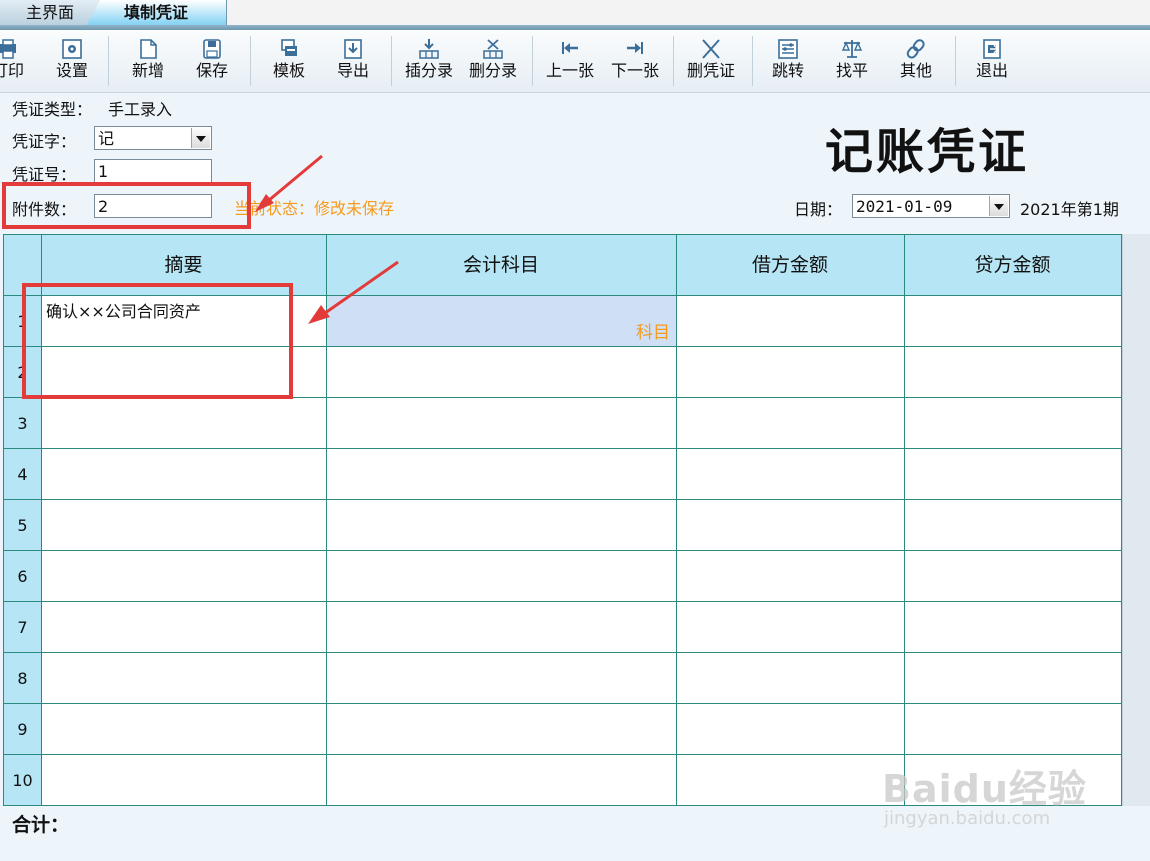 Image resolution: width=1150 pixels, height=861 pixels. I want to click on annotation-arrow-attachments, so click(292, 181).